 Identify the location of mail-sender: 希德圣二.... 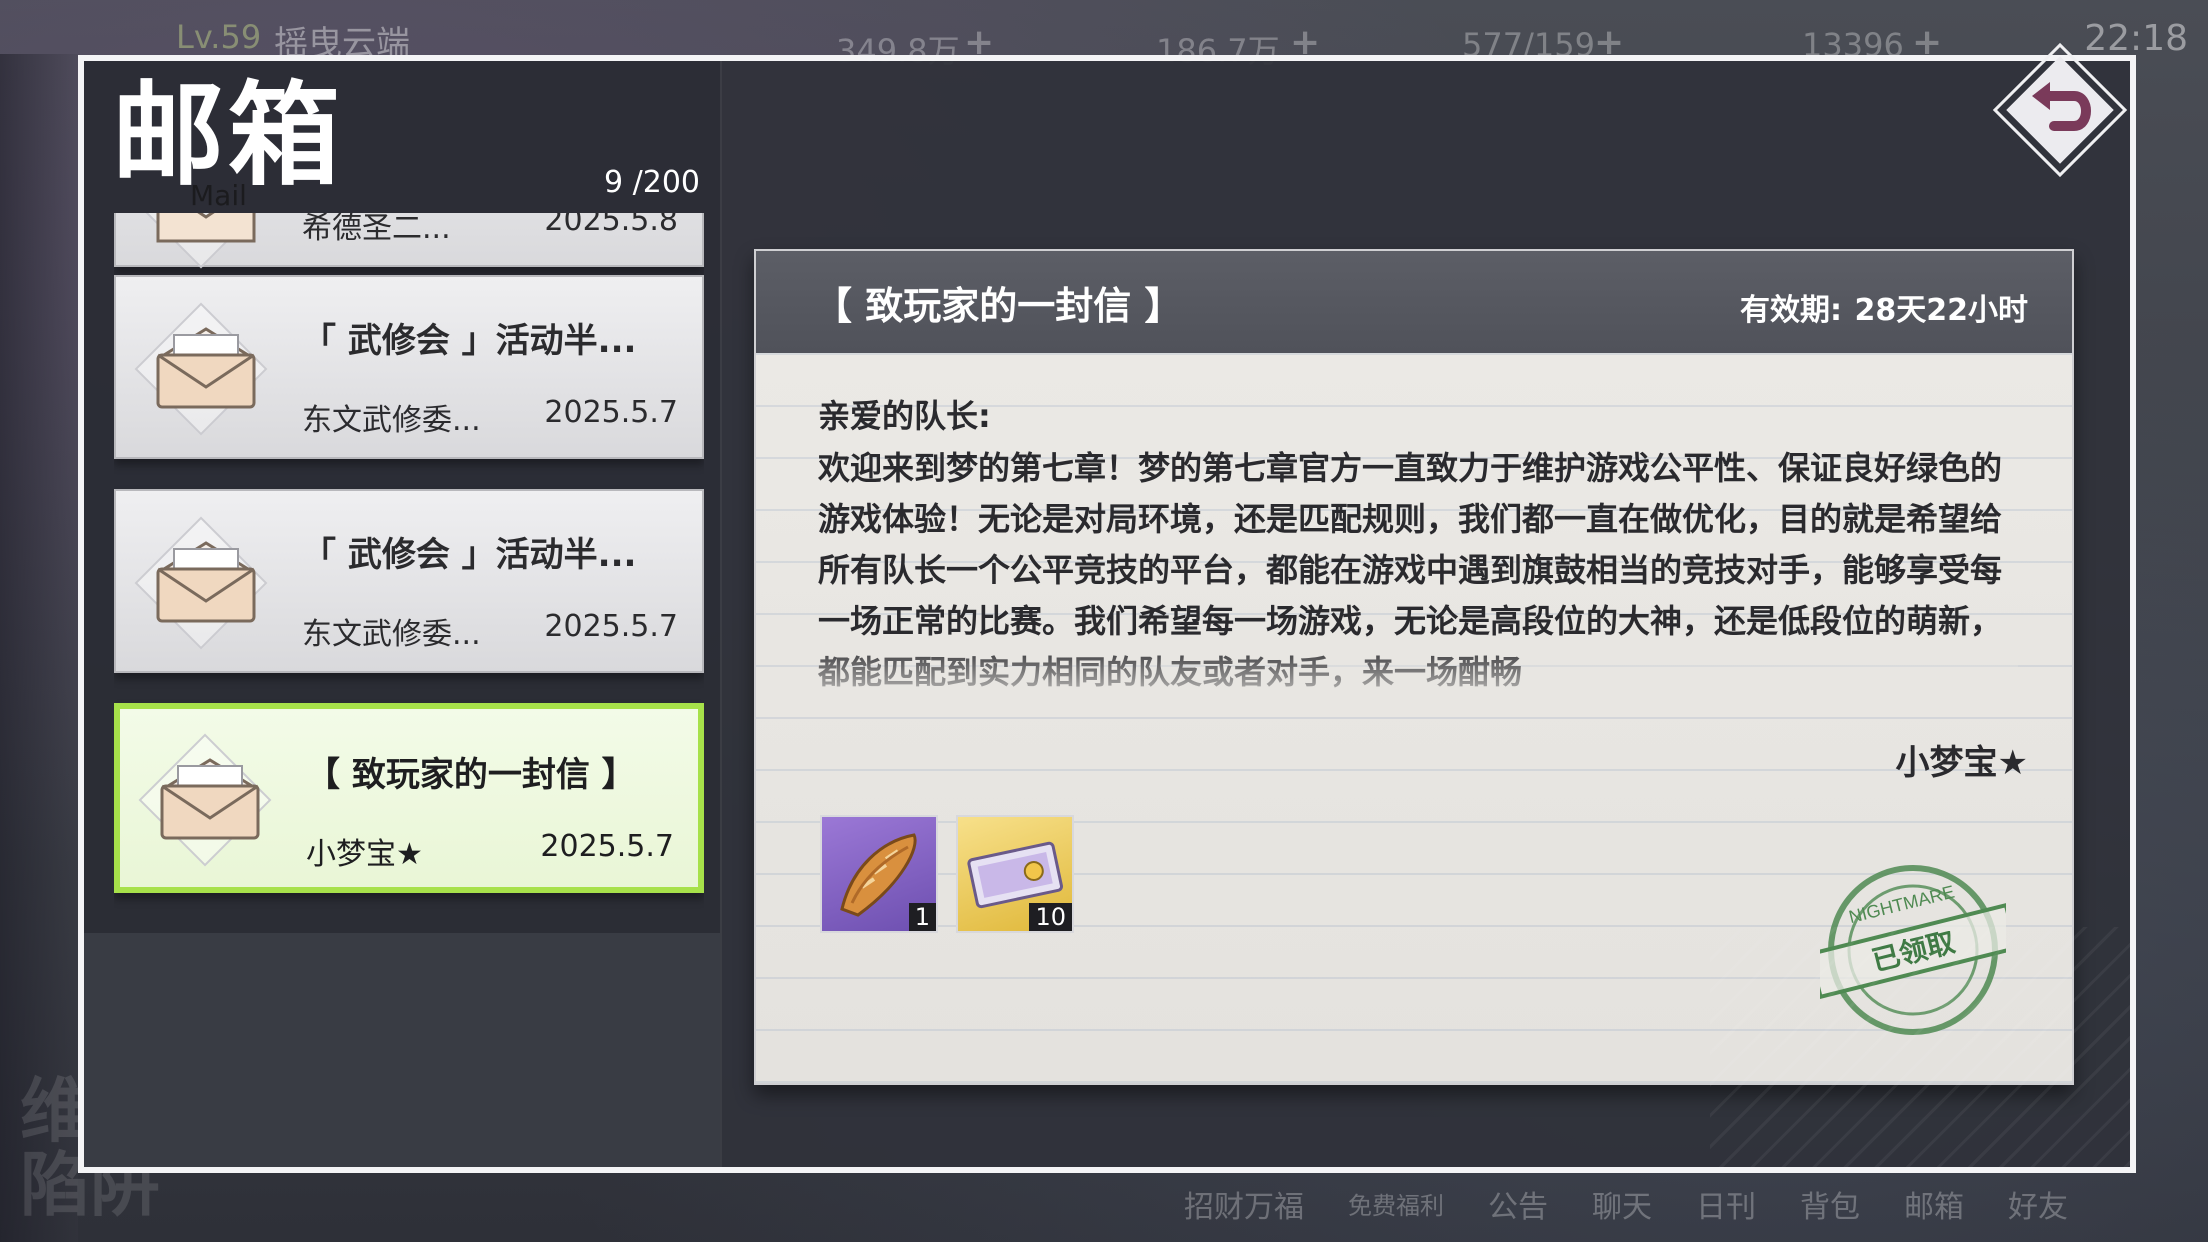
(376, 229).